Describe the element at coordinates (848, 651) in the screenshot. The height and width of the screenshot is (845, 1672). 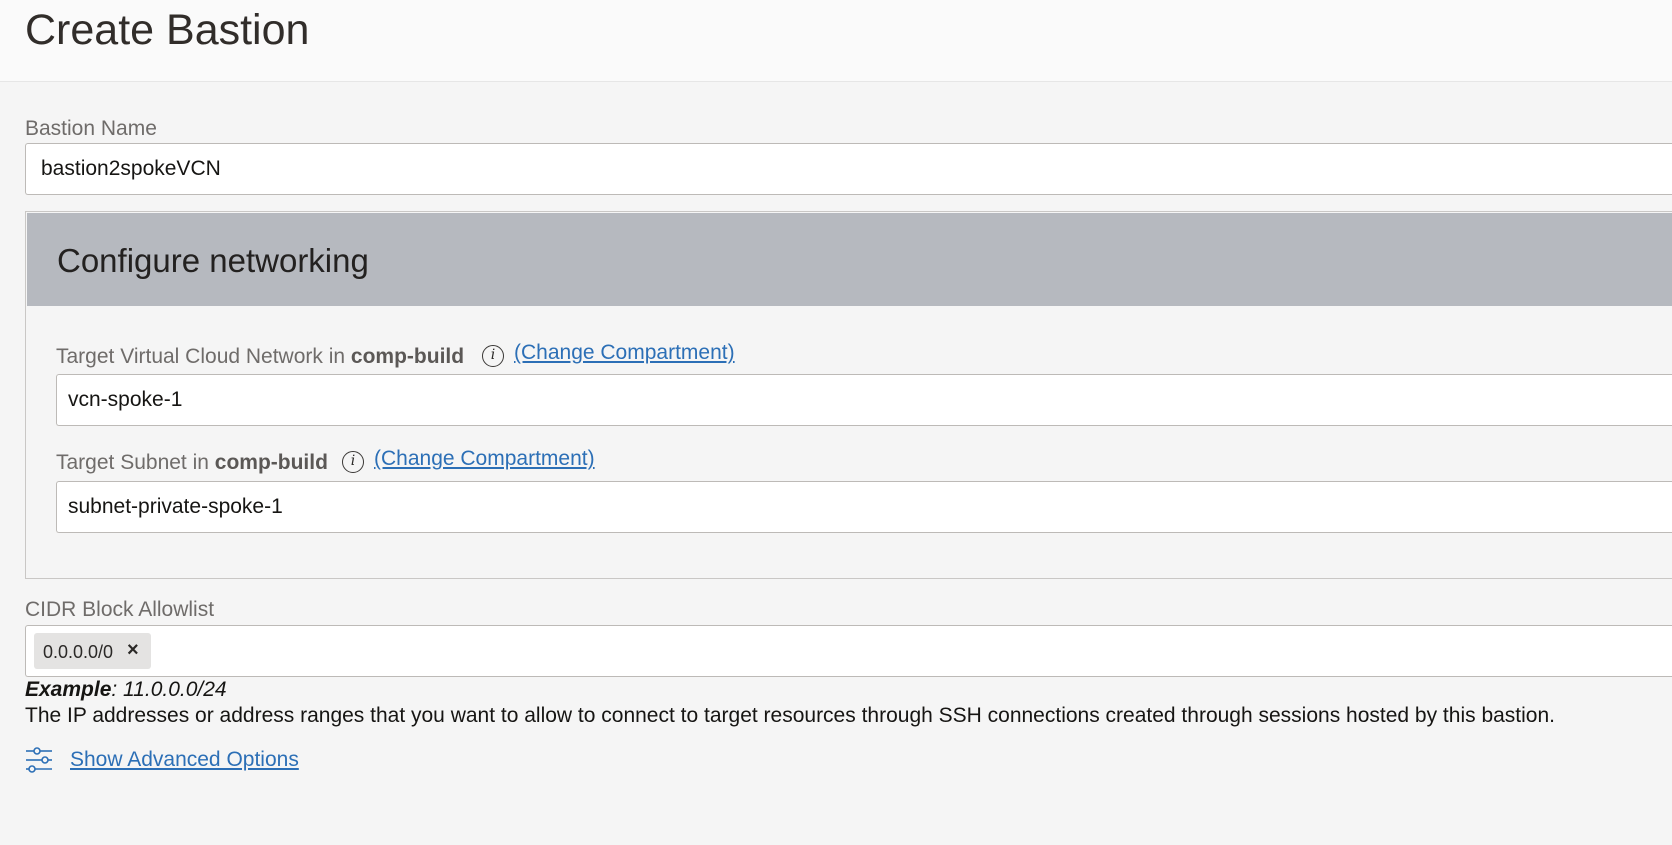
I see `cidr-allowlist-input: 0.0.0.0/0 ×` at that location.